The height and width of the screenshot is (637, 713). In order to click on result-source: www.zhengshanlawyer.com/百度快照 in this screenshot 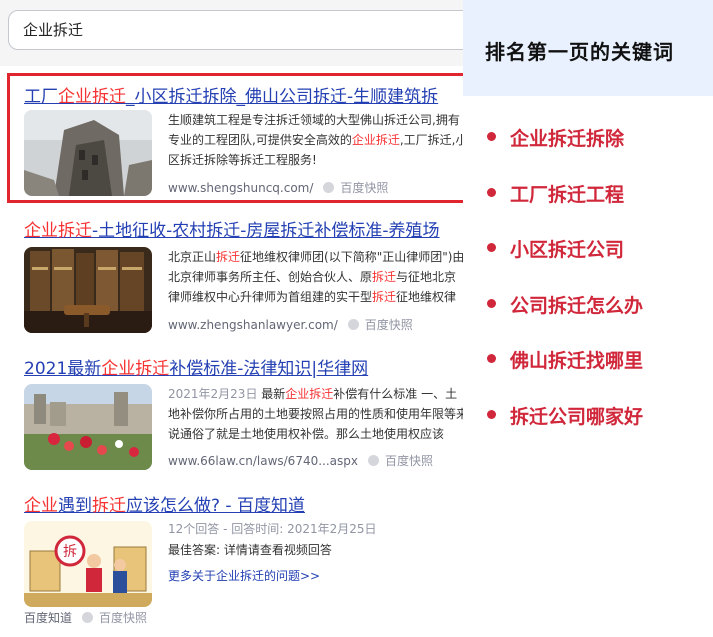, I will do `click(290, 324)`.